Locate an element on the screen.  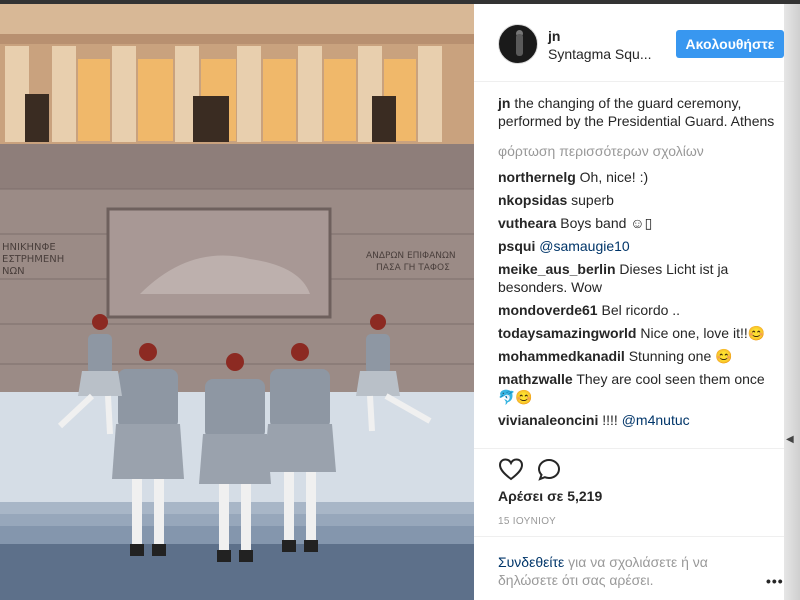
header-username: jn is located at coordinates (554, 36).